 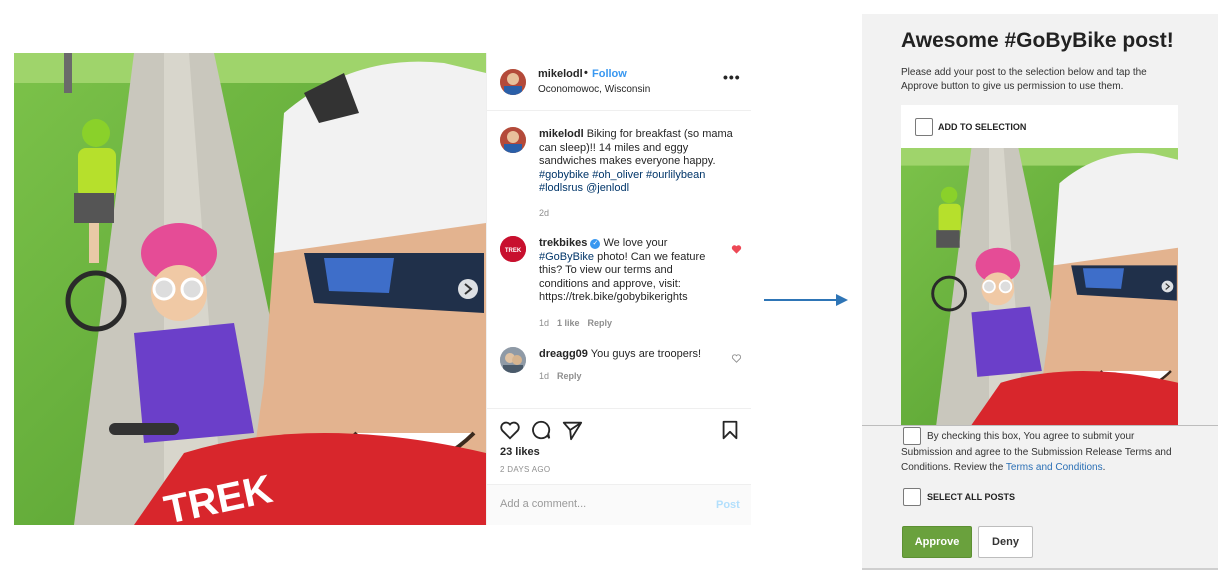 I want to click on approve-button: Approve, so click(x=937, y=542).